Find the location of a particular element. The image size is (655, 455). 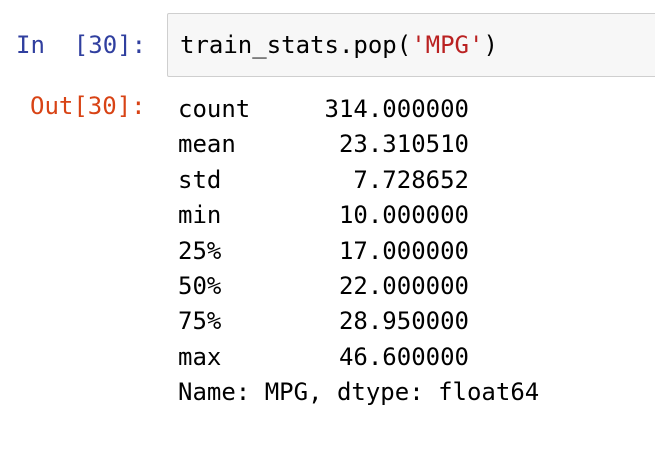

output-row: mean 23.310510 is located at coordinates (358, 147).